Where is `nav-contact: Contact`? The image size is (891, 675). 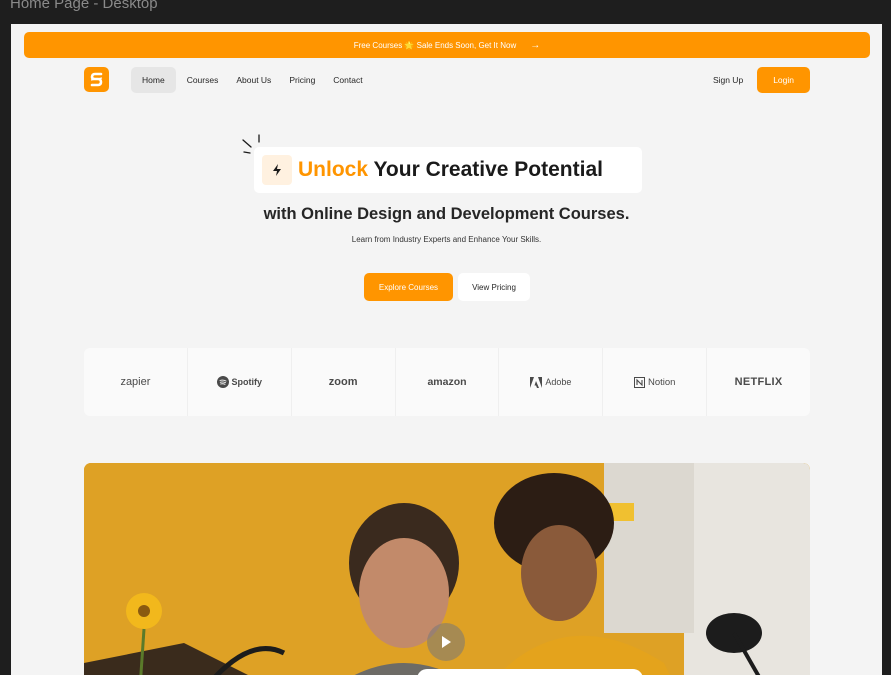
nav-contact: Contact is located at coordinates (347, 80).